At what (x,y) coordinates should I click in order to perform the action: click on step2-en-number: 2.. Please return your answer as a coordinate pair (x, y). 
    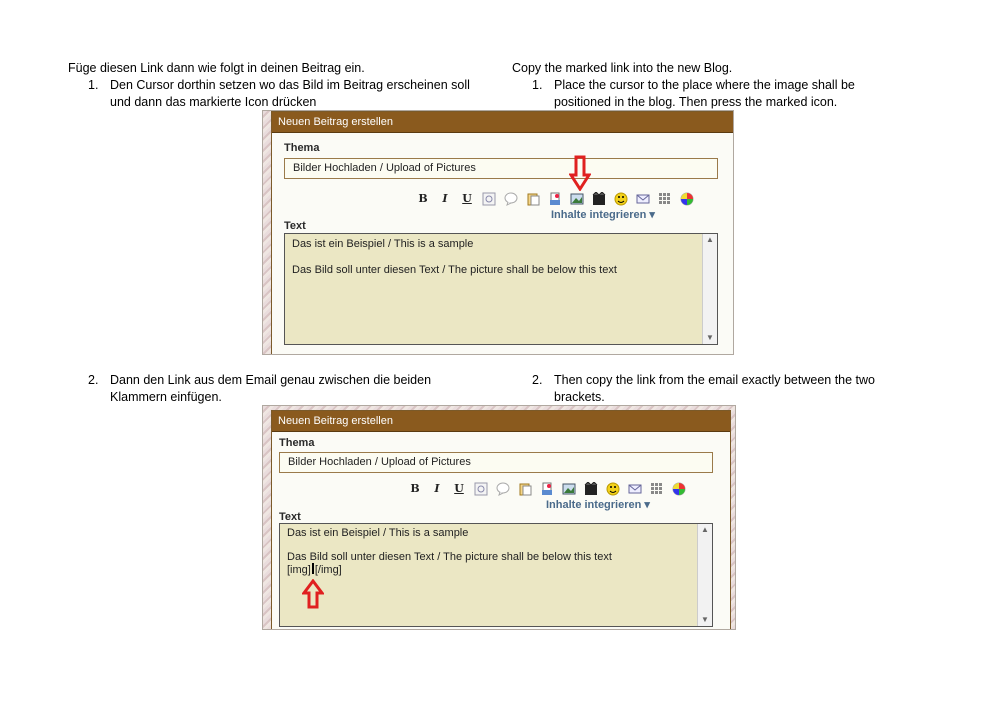
    Looking at the image, I should click on (537, 380).